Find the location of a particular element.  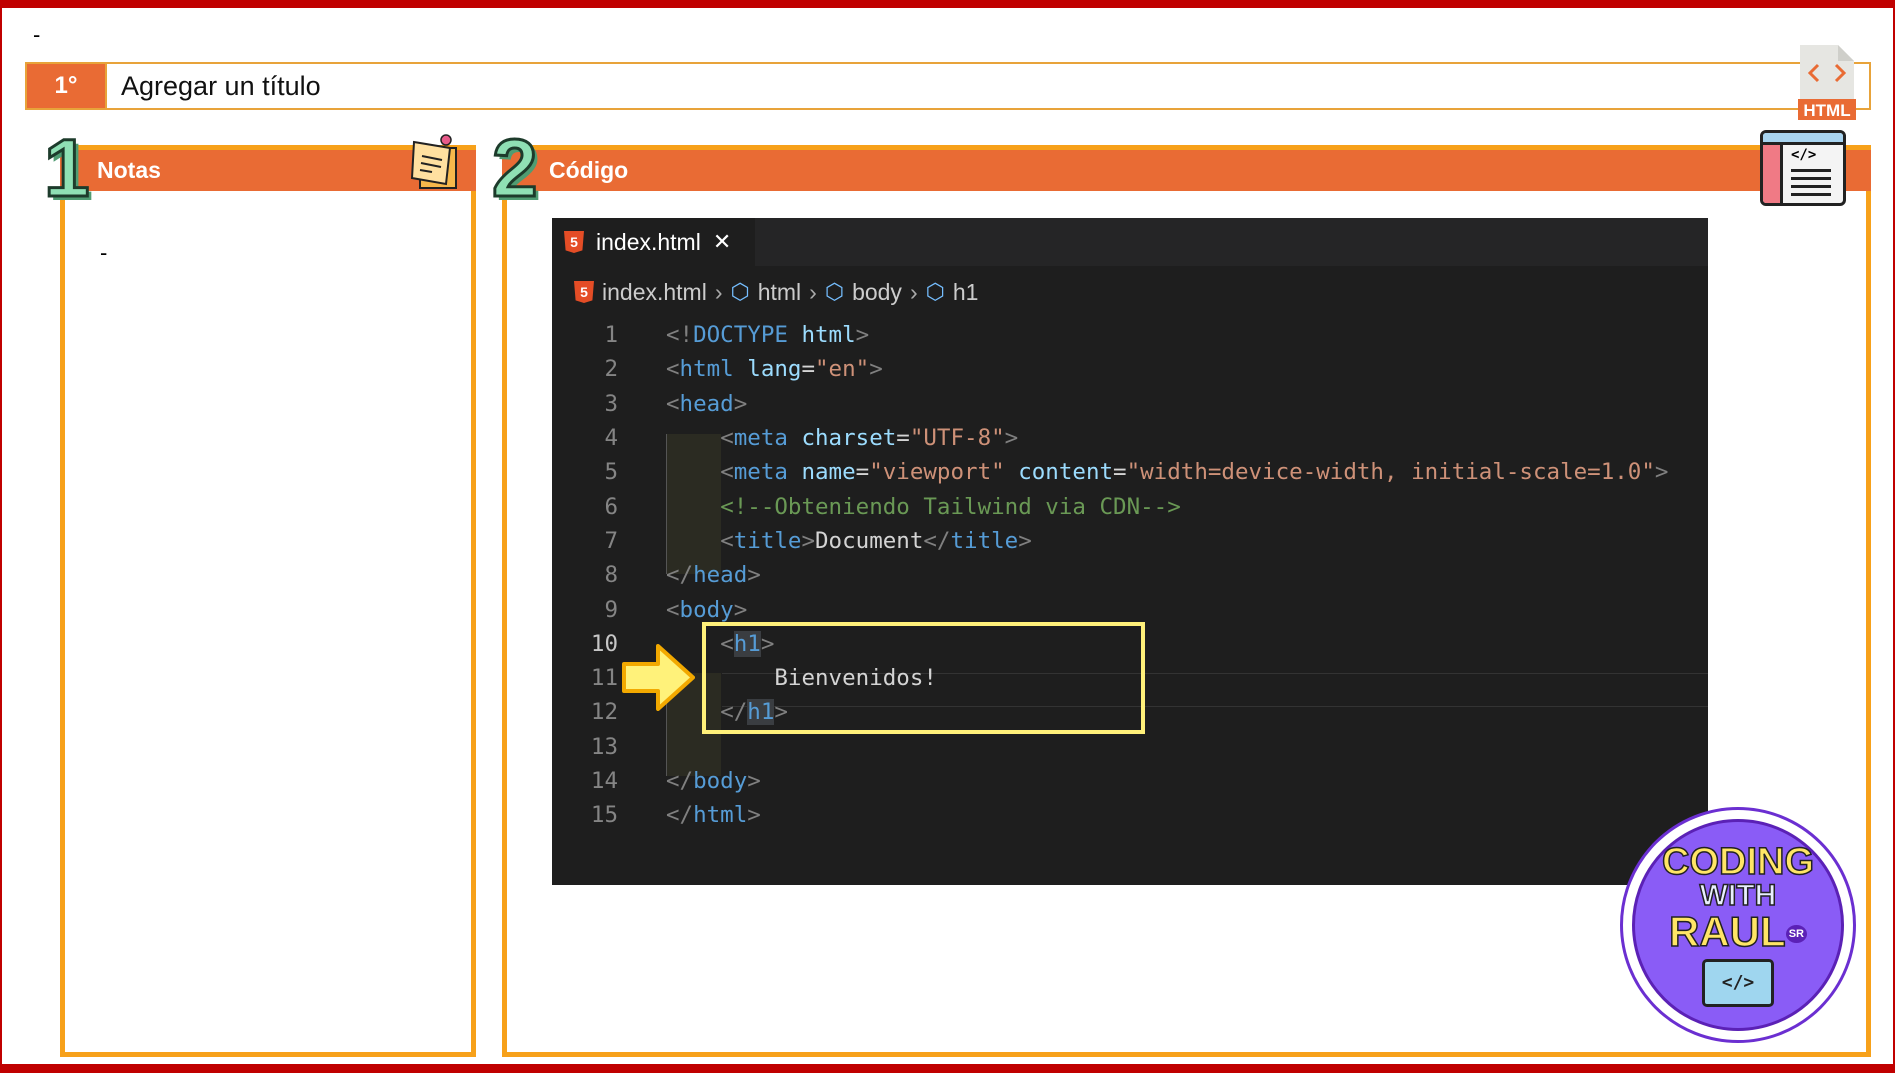

line-number: 11 is located at coordinates (604, 678).